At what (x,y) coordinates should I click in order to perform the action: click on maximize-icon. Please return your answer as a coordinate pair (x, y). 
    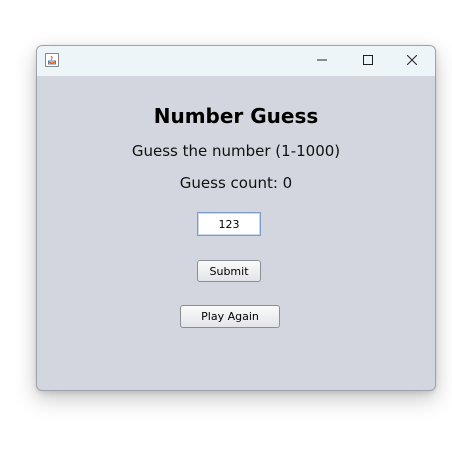
    Looking at the image, I should click on (368, 61).